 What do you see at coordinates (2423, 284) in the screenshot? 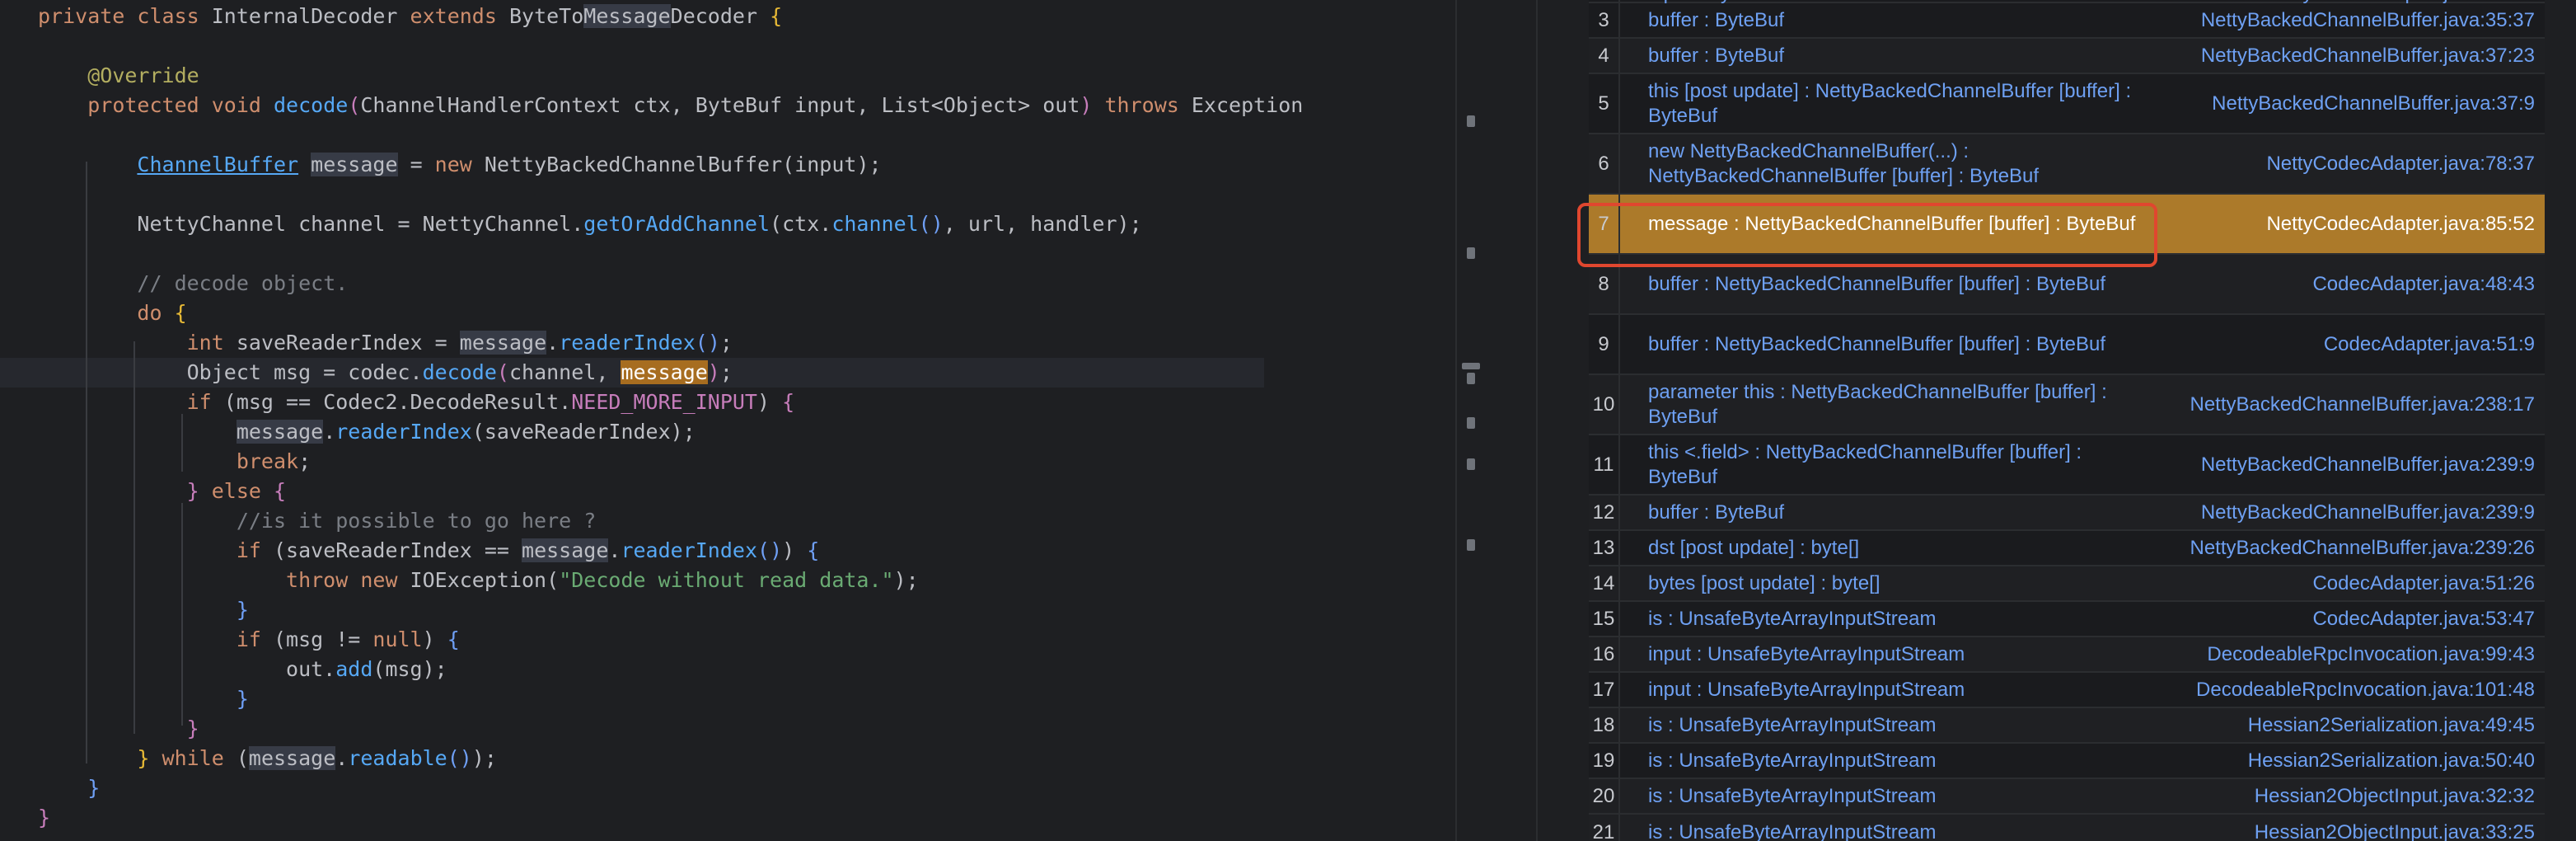
I see `step-location-link: CodecAdapter.java:48:43` at bounding box center [2423, 284].